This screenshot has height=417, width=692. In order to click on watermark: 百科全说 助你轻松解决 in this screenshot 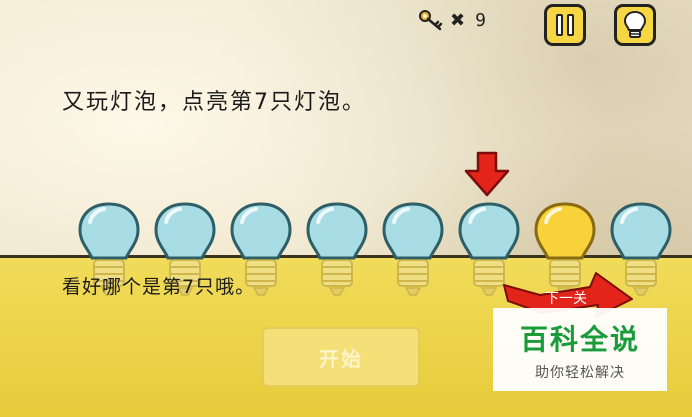, I will do `click(580, 349)`.